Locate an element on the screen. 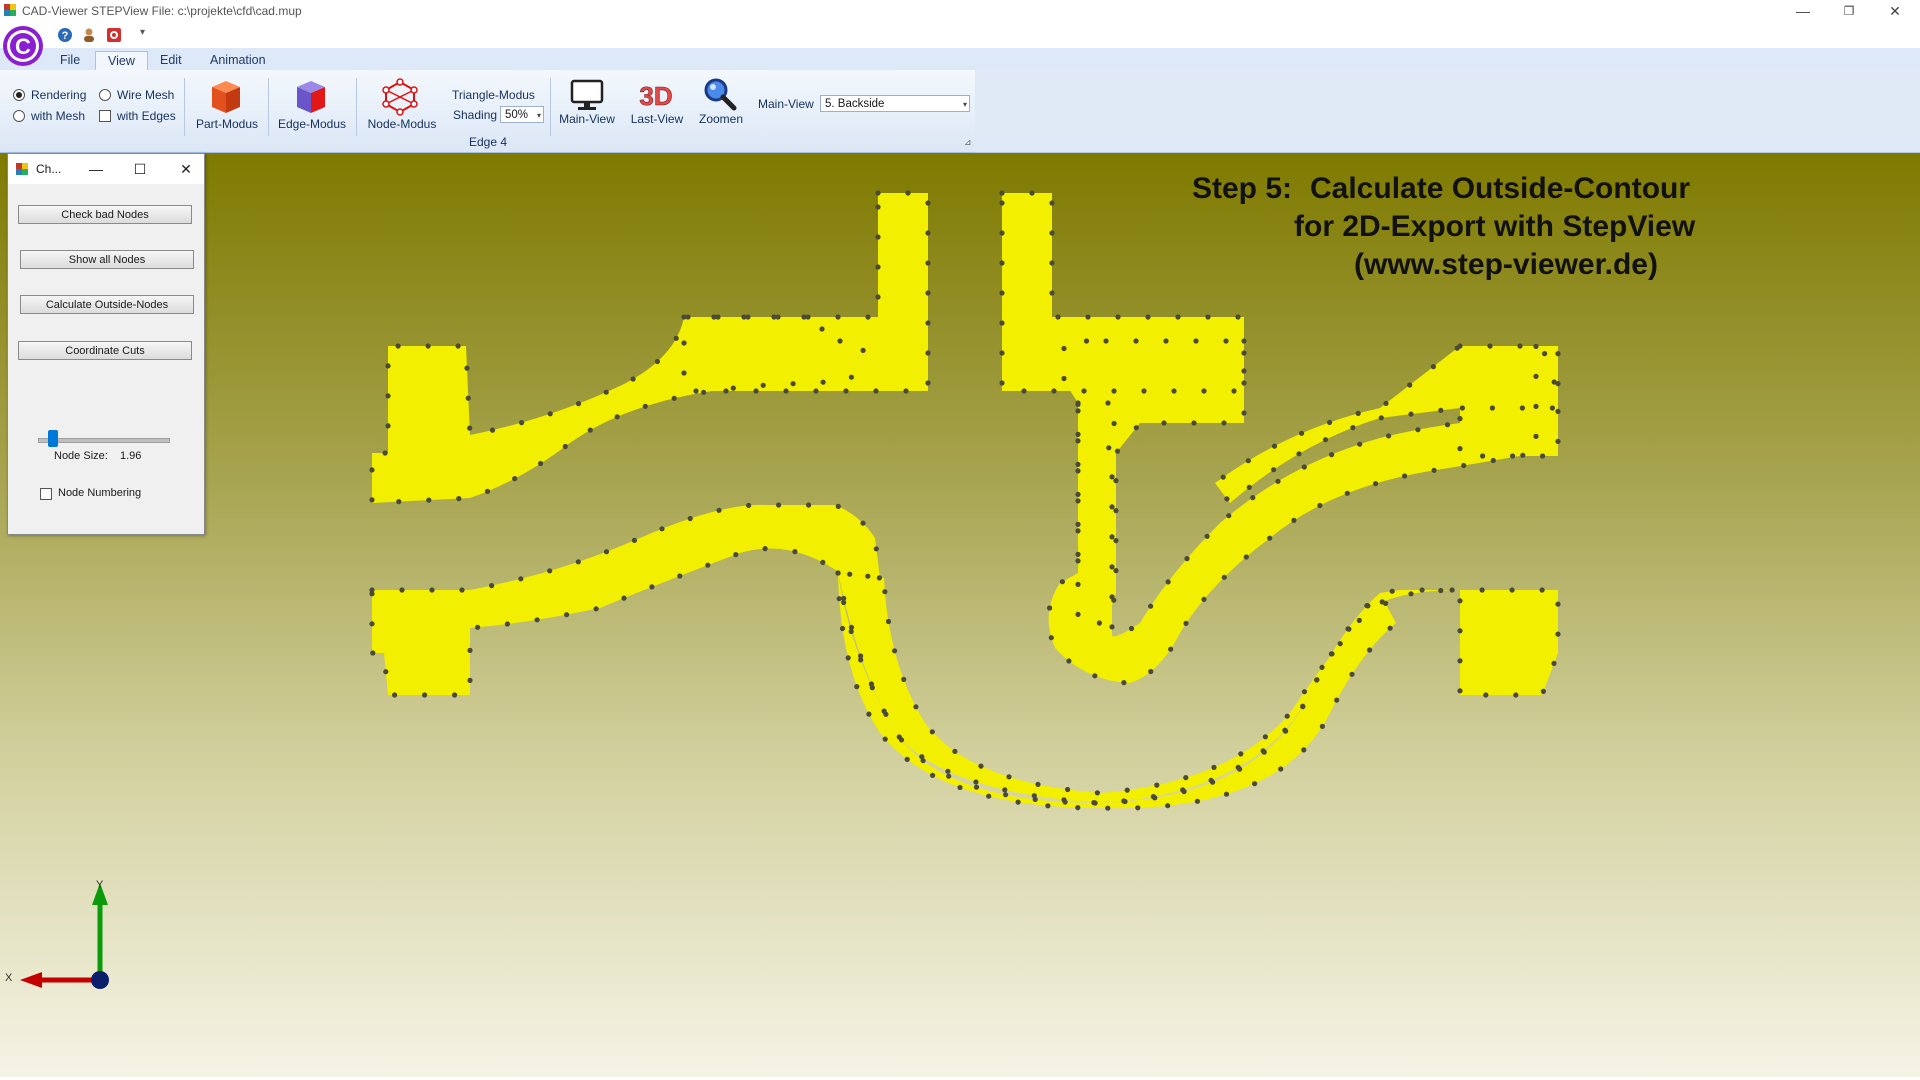  edge-modus-button: Edge-Modus is located at coordinates (312, 124).